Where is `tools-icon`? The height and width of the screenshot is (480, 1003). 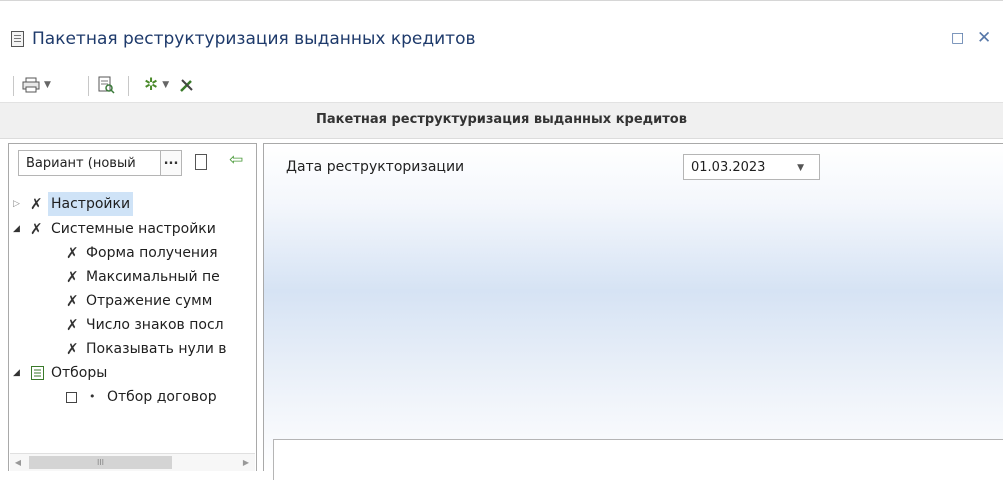
tools-icon is located at coordinates (186, 85).